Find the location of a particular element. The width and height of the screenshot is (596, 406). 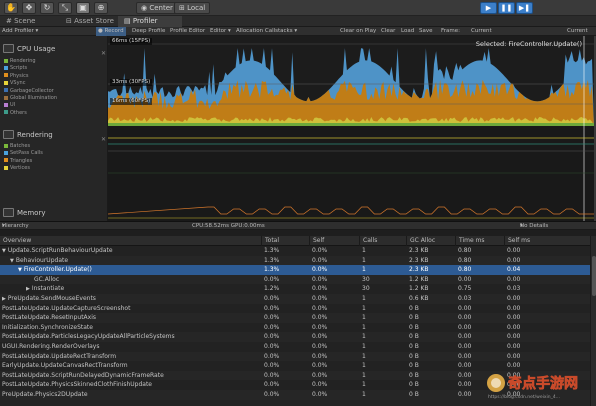

legend-item: Global Illumination is located at coordinates (30, 98).